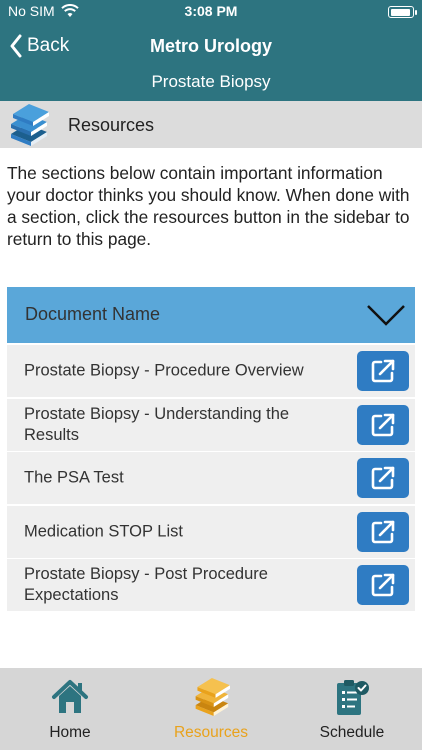 Image resolution: width=422 pixels, height=750 pixels. Describe the element at coordinates (211, 531) in the screenshot. I see `document-row: Medication STOP List` at that location.